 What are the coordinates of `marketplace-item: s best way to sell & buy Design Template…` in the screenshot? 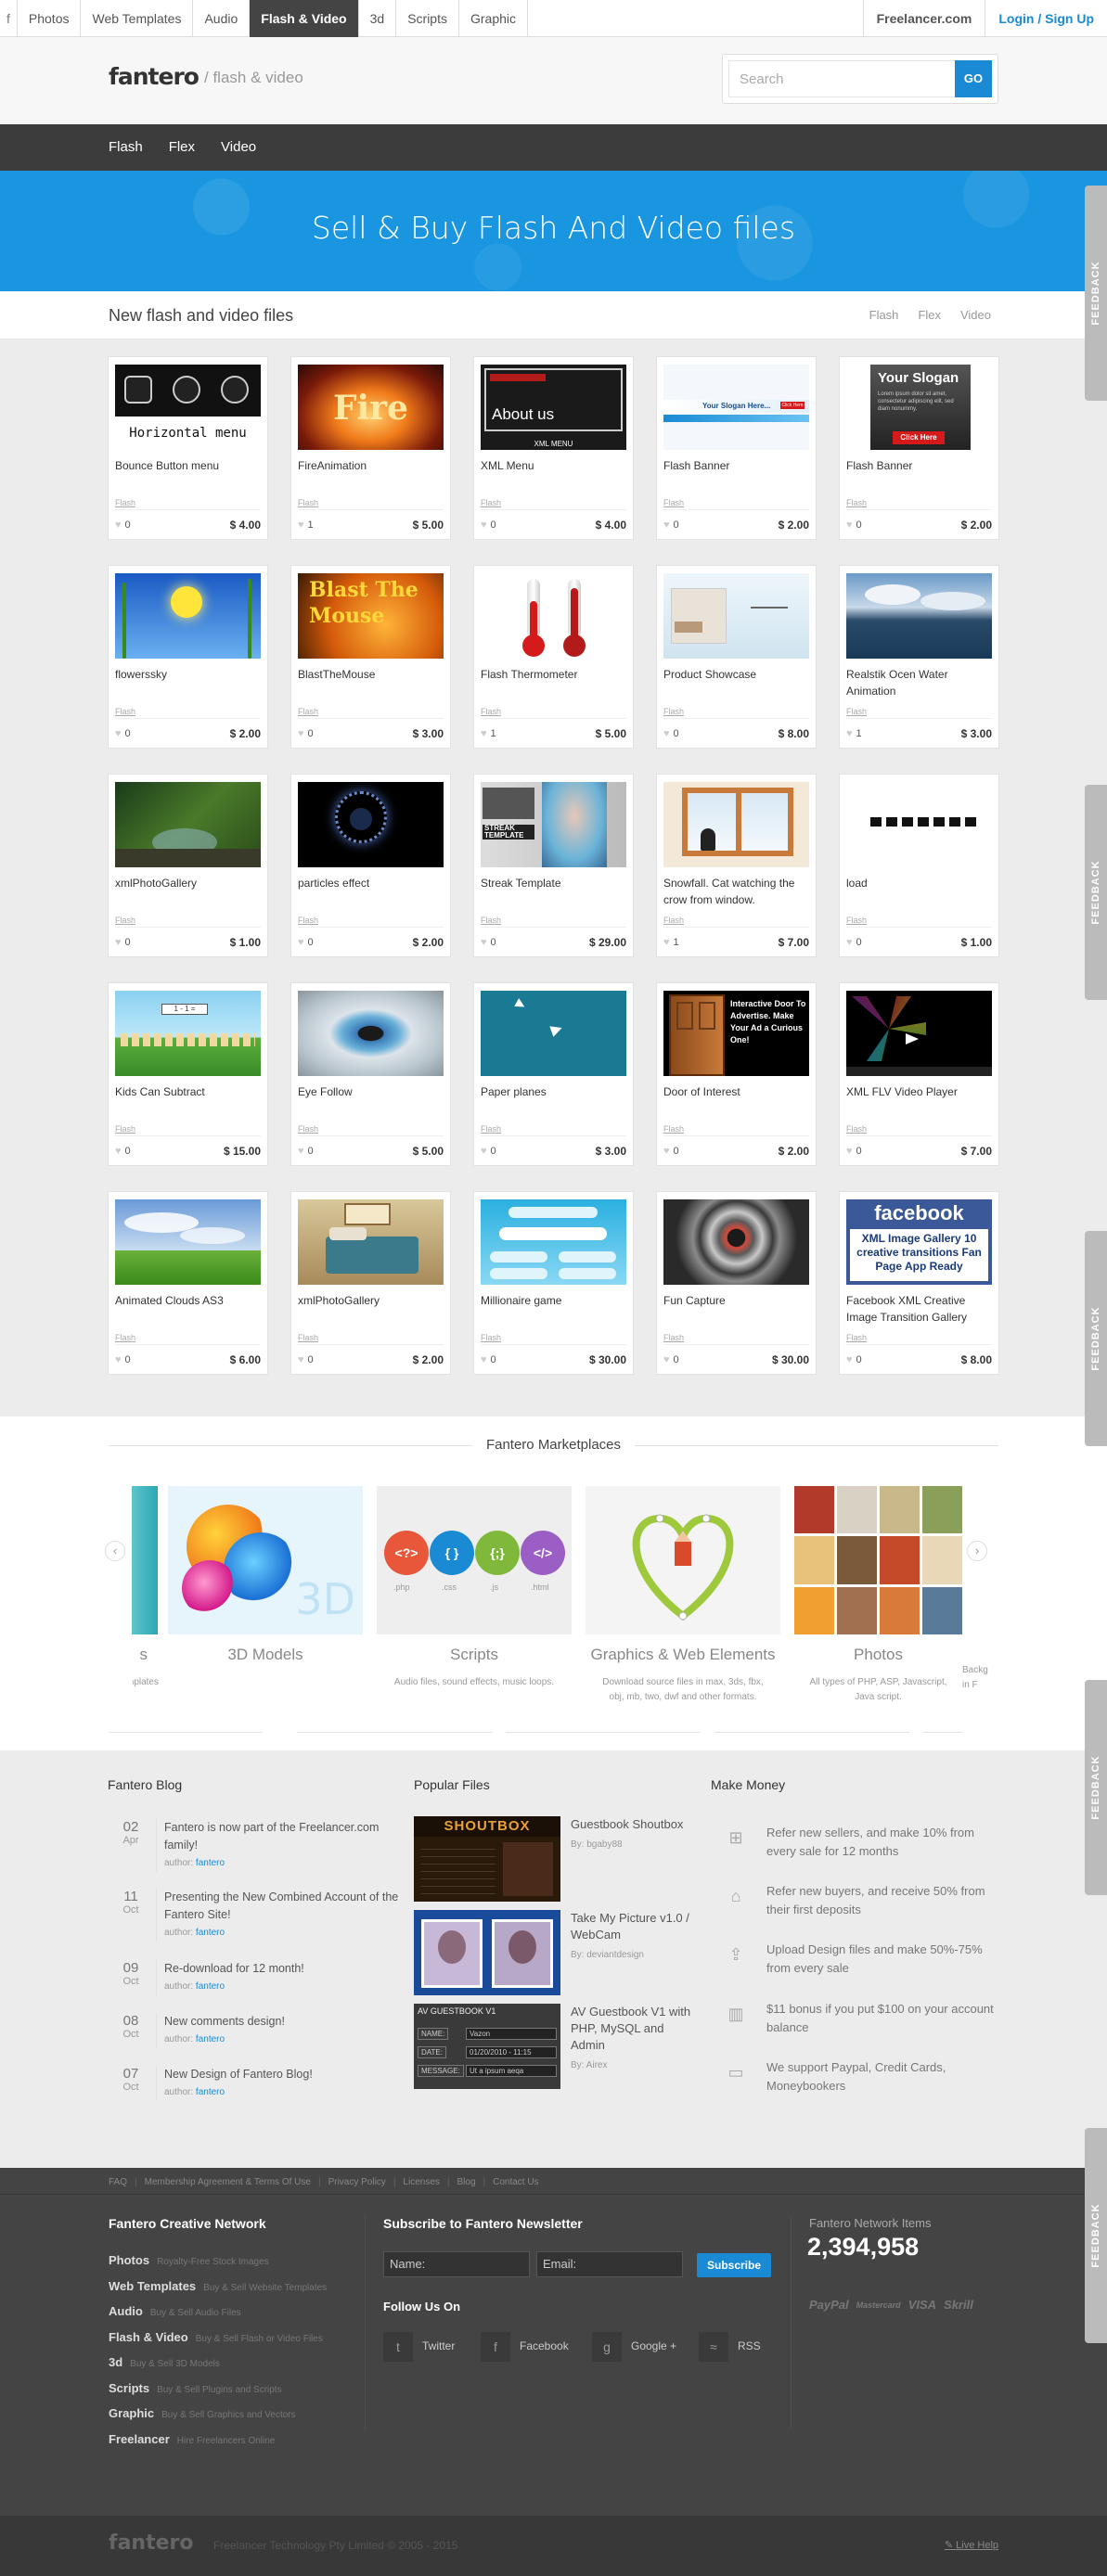 It's located at (151, 1588).